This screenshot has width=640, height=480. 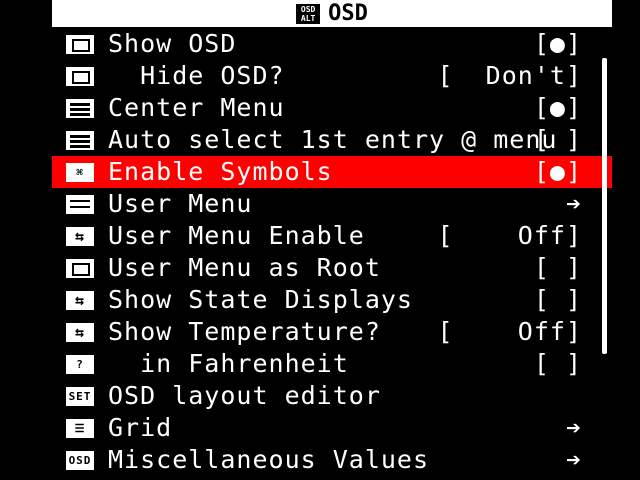 What do you see at coordinates (332, 76) in the screenshot?
I see `menu-item: Hide OSD? [ Don't]` at bounding box center [332, 76].